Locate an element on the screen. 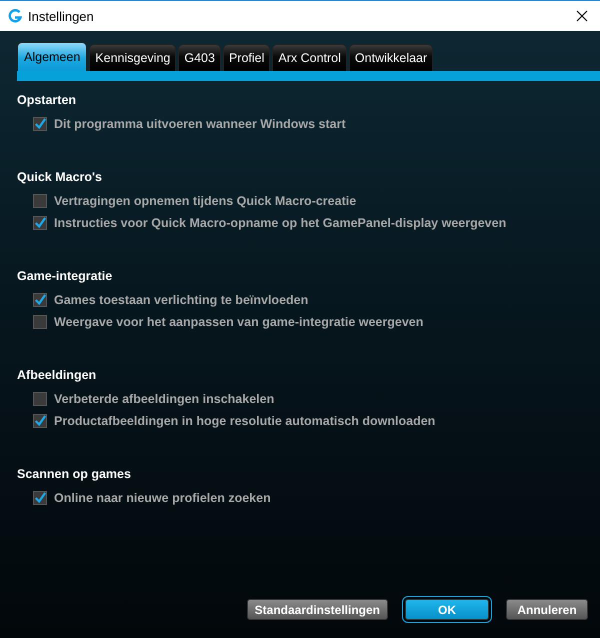  checkbox-label: Vertragingen opnemen tijdens Quick Macro-creatie is located at coordinates (205, 201).